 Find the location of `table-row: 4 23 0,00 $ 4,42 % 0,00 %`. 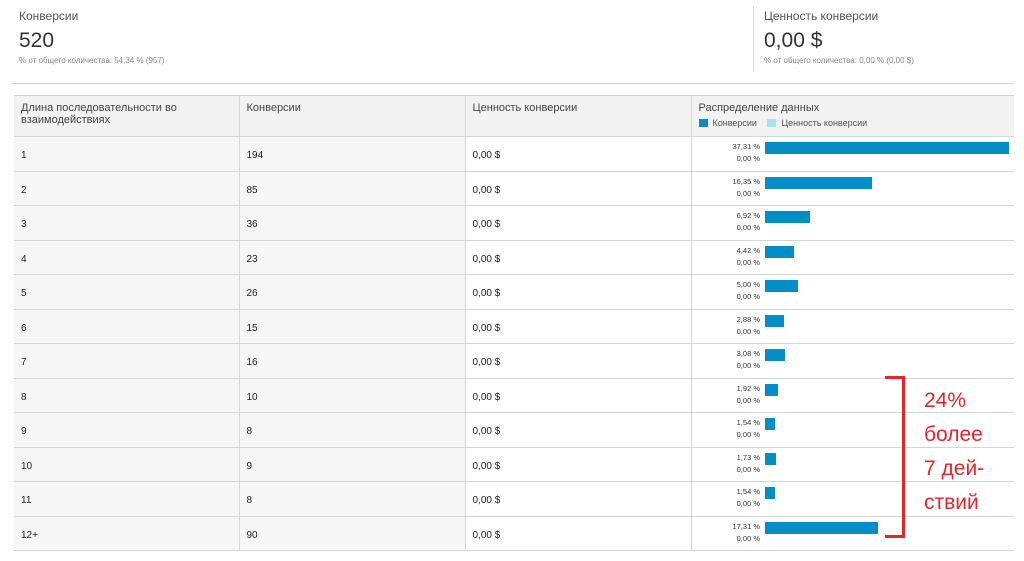

table-row: 4 23 0,00 $ 4,42 % 0,00 % is located at coordinates (514, 257).